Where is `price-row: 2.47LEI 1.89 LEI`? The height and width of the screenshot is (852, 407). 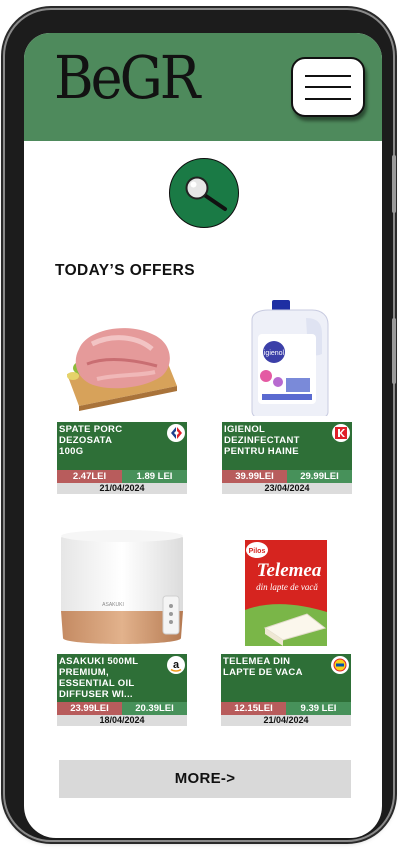 price-row: 2.47LEI 1.89 LEI is located at coordinates (122, 476).